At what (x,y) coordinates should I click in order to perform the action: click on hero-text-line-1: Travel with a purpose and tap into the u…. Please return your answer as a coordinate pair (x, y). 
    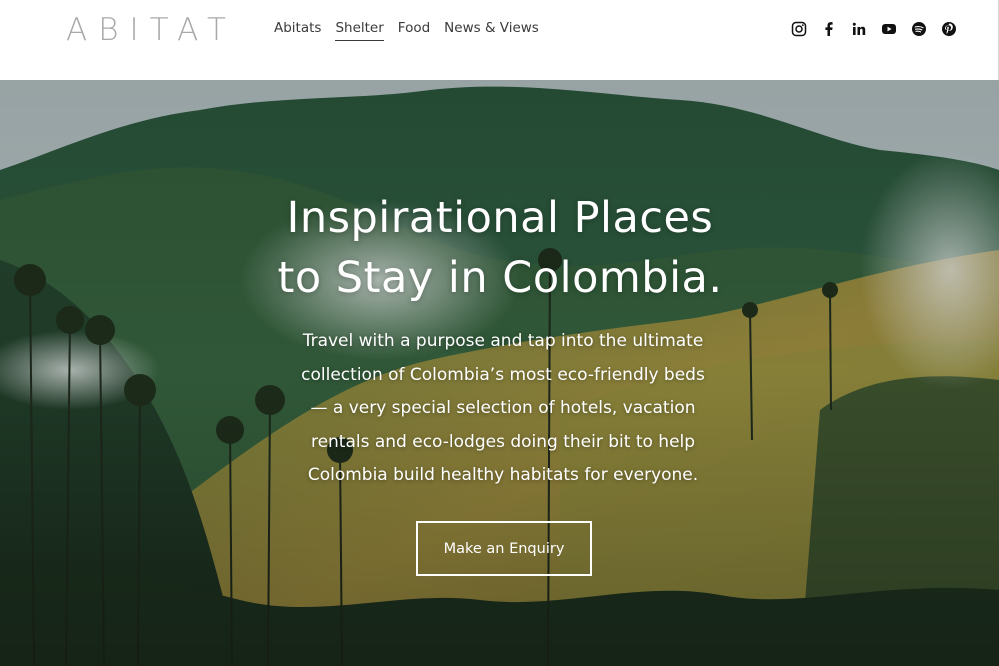
    Looking at the image, I should click on (503, 341).